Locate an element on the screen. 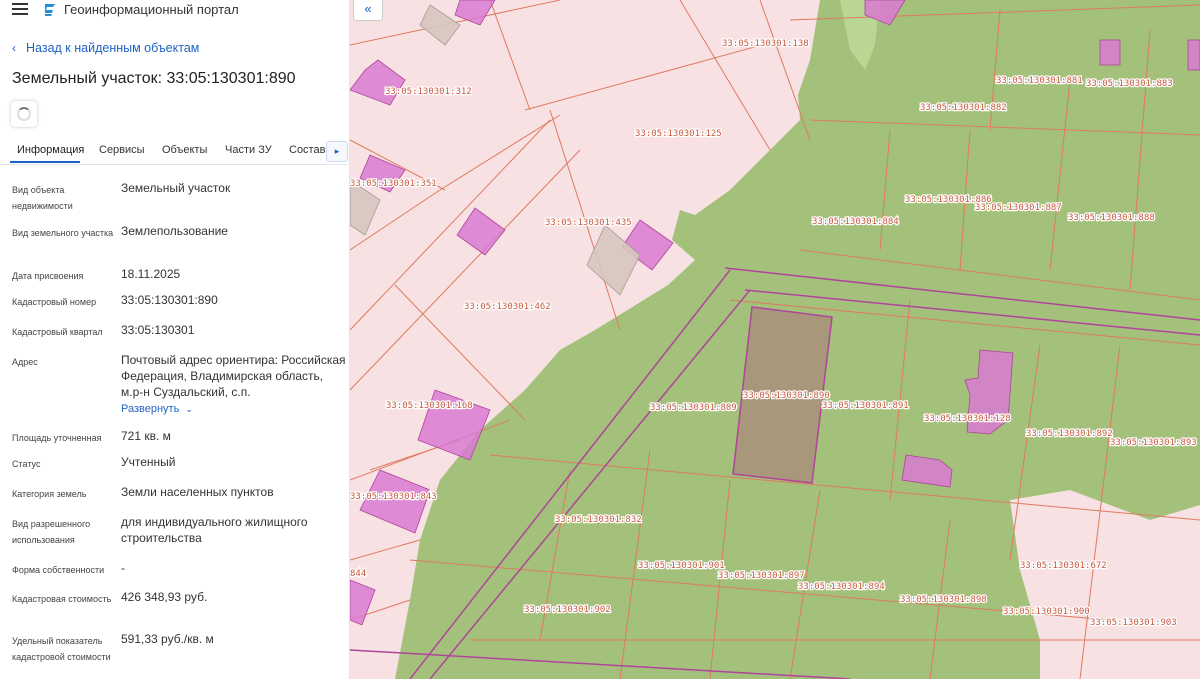 Image resolution: width=1200 pixels, height=679 pixels. parcel-label: 33:05:130301:888 is located at coordinates (1111, 218).